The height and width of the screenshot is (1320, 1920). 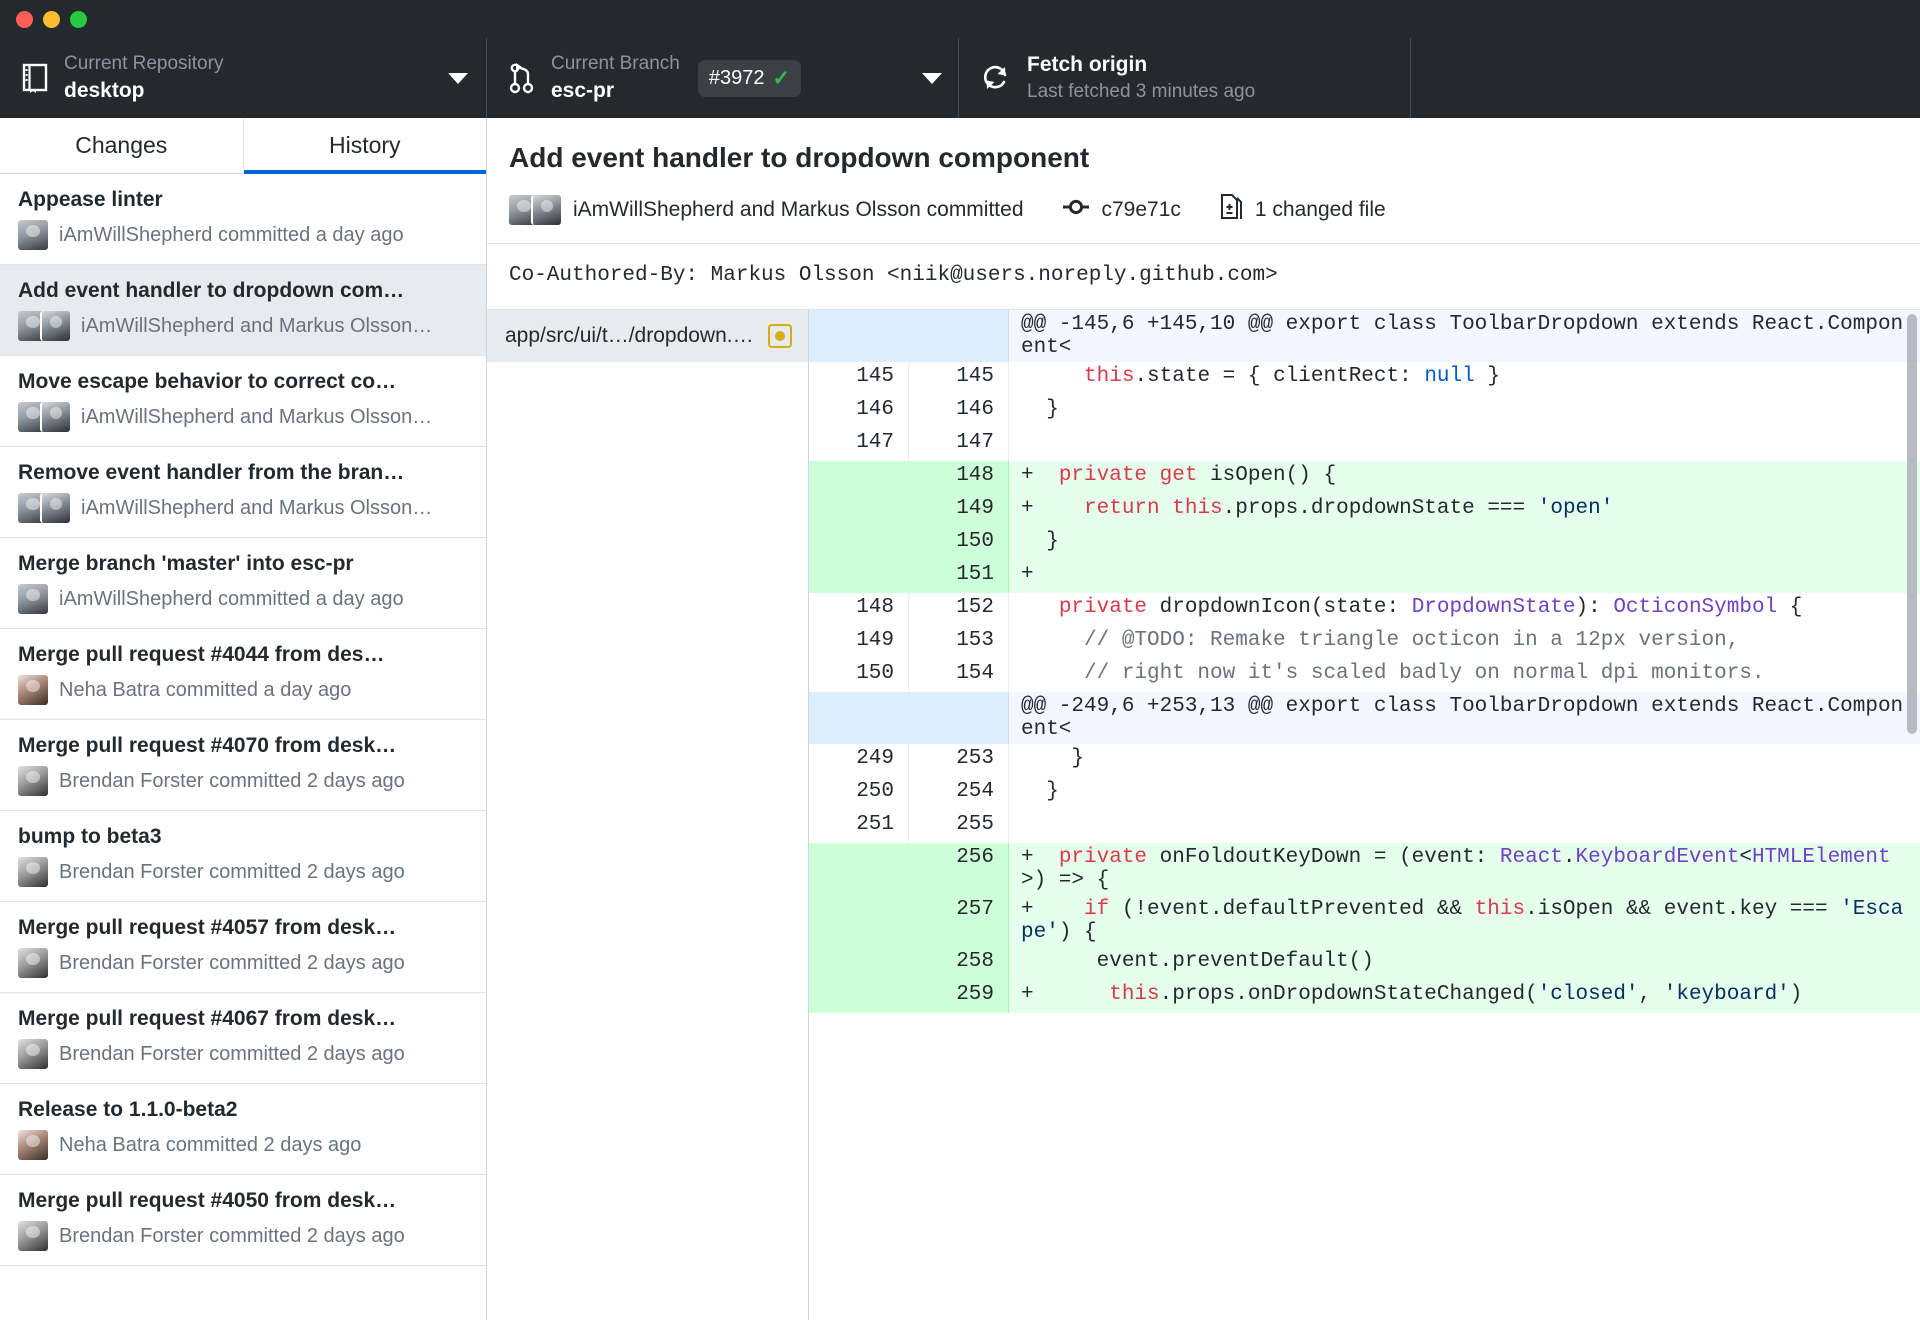 What do you see at coordinates (959, 544) in the screenshot?
I see `diff-new-lineno: 150` at bounding box center [959, 544].